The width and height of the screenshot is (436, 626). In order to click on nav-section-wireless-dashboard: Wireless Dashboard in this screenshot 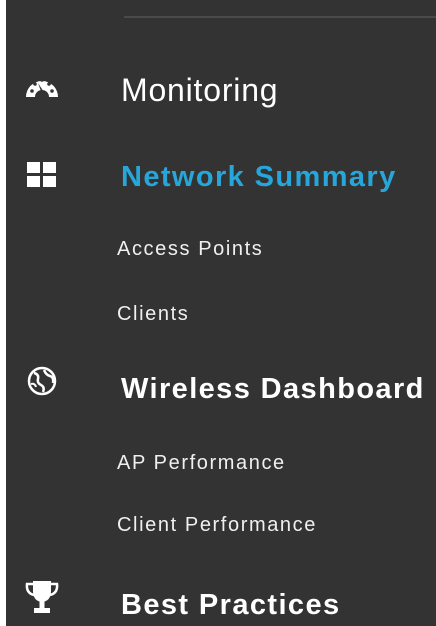, I will do `click(221, 387)`.